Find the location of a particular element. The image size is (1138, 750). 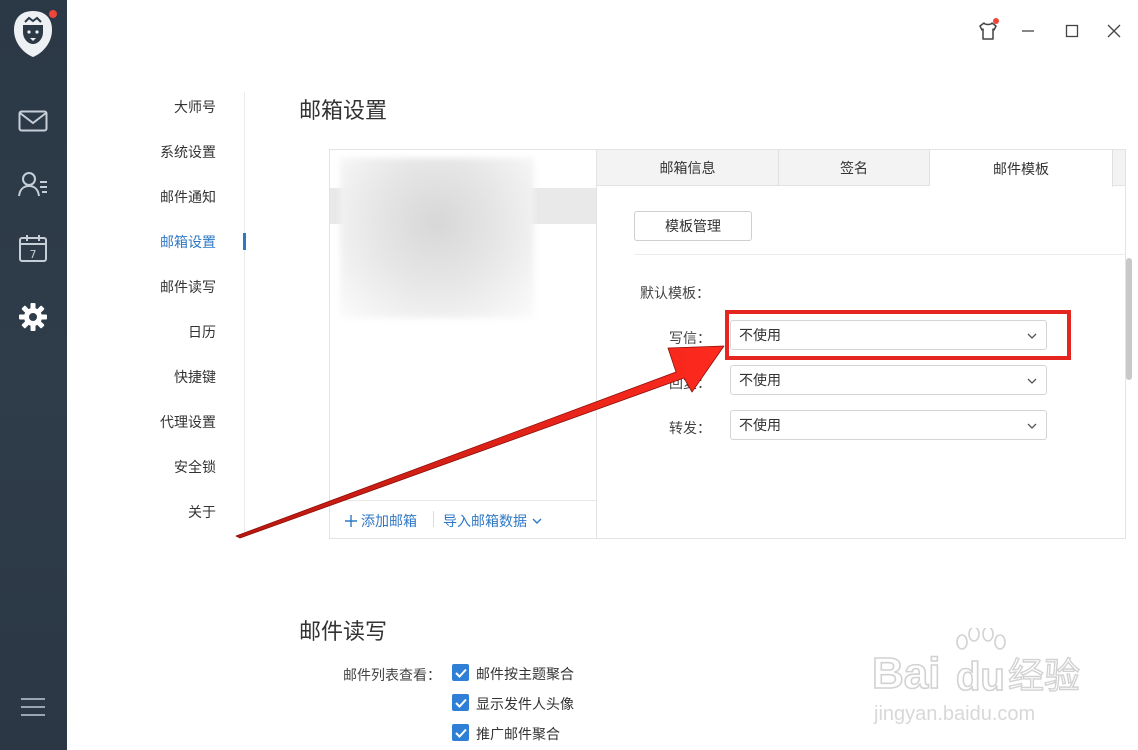

svg-text: jingyan.baidu.com is located at coordinates (954, 714).